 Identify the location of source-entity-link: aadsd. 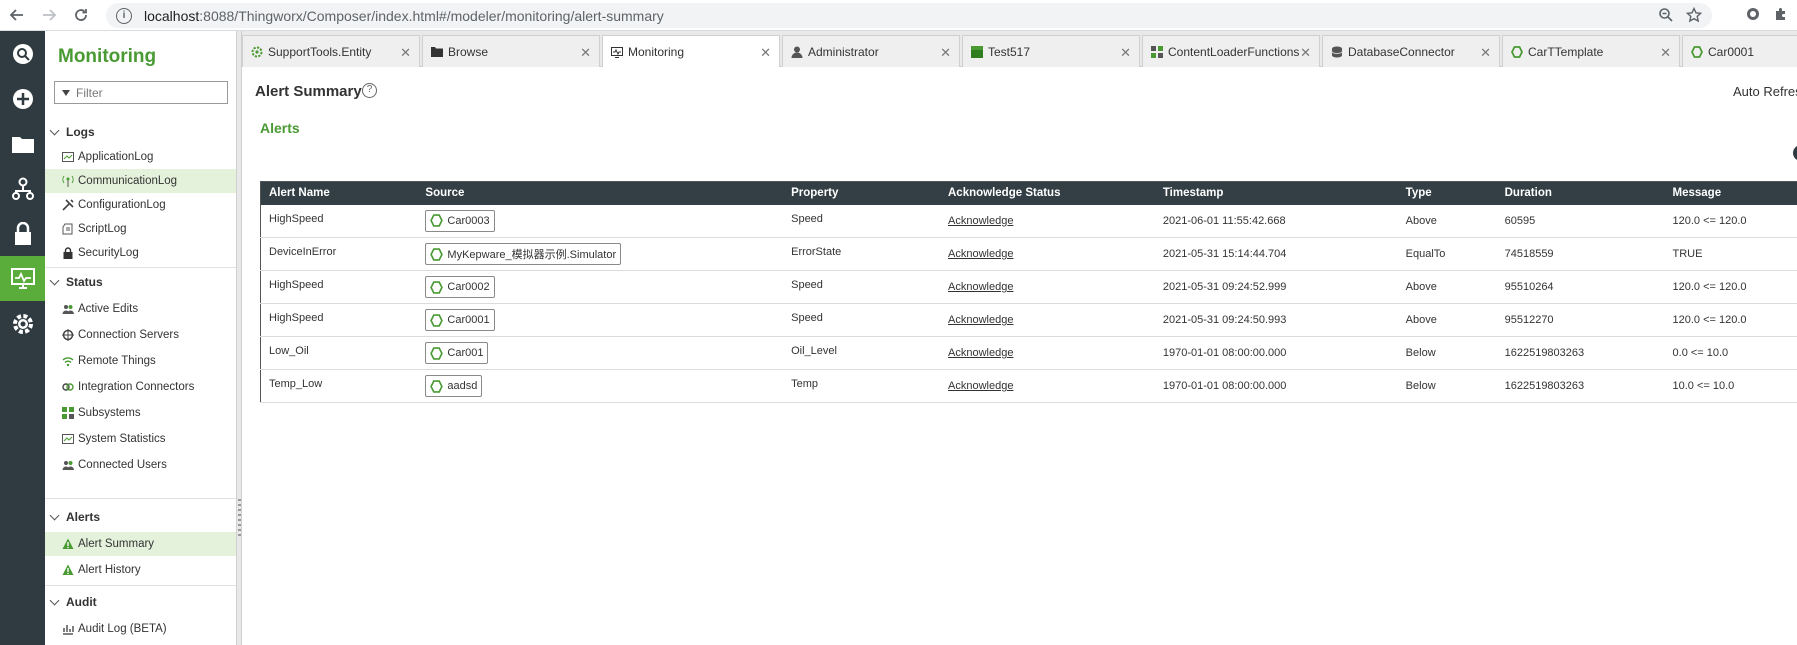
(454, 386).